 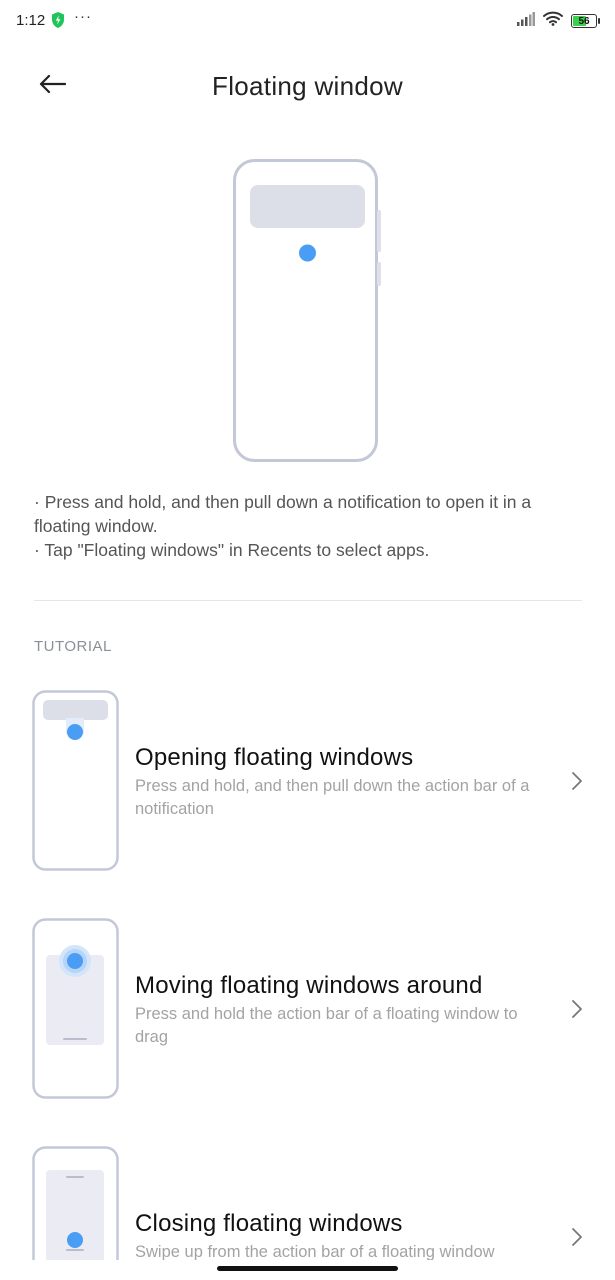 What do you see at coordinates (308, 600) in the screenshot?
I see `divider` at bounding box center [308, 600].